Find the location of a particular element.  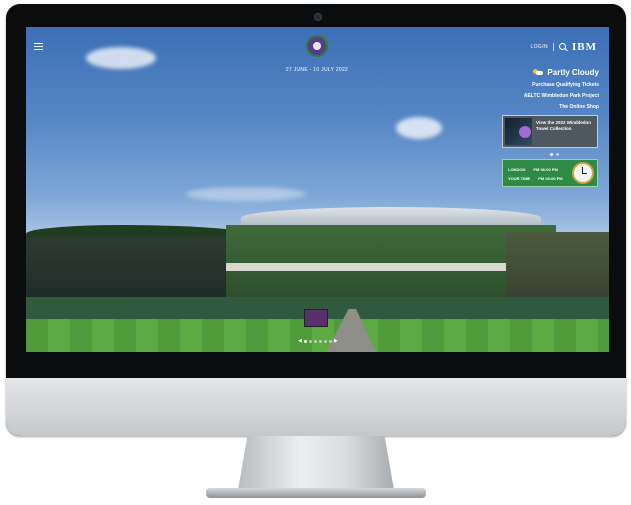

monitor-stand is located at coordinates (316, 463).